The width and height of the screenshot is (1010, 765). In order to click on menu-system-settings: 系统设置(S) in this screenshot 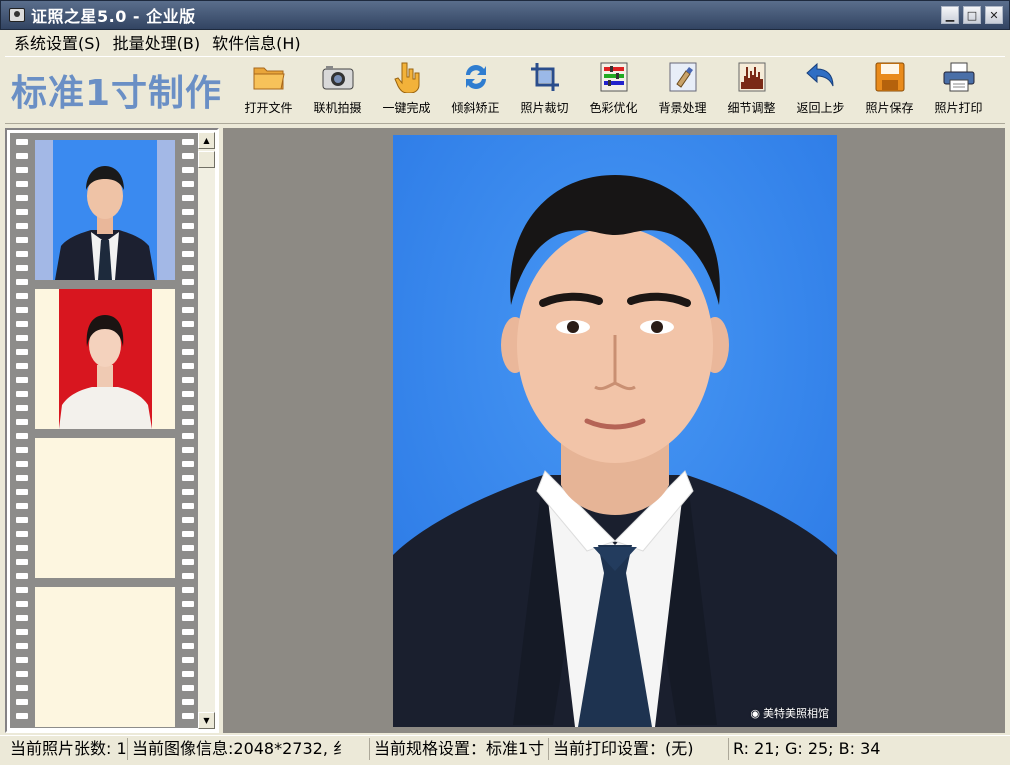, I will do `click(57, 42)`.